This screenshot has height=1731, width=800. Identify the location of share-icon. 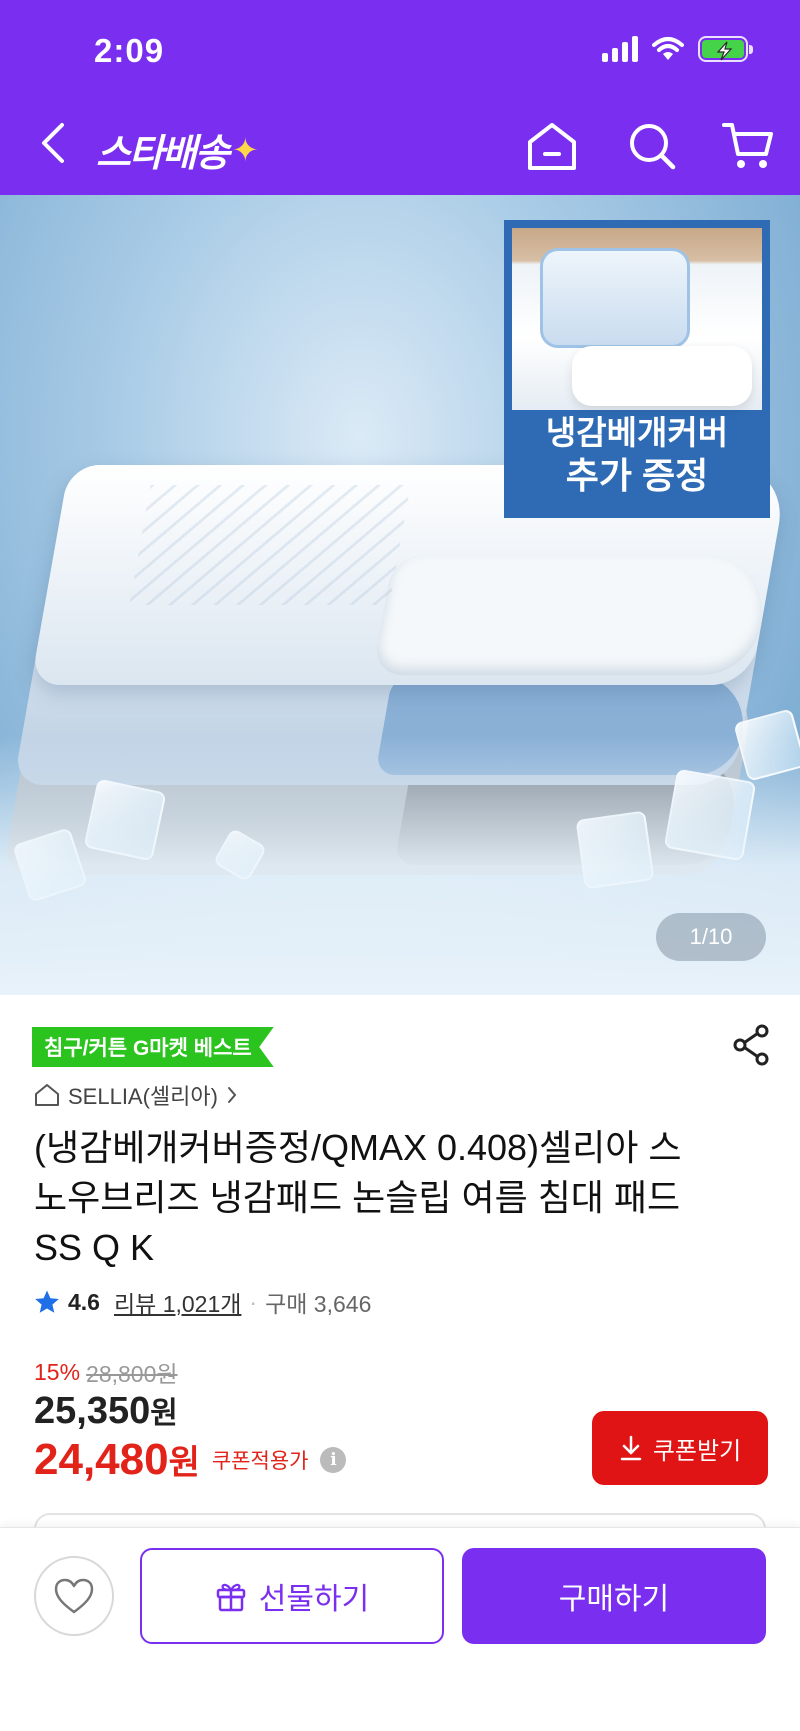
(751, 1045).